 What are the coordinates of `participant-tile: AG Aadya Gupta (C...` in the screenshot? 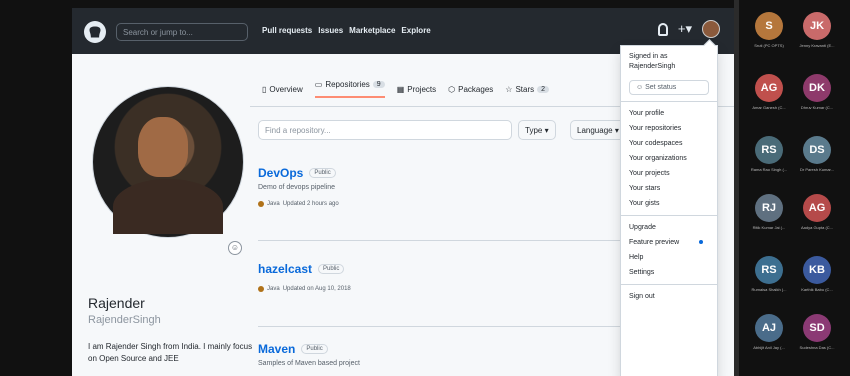 It's located at (817, 212).